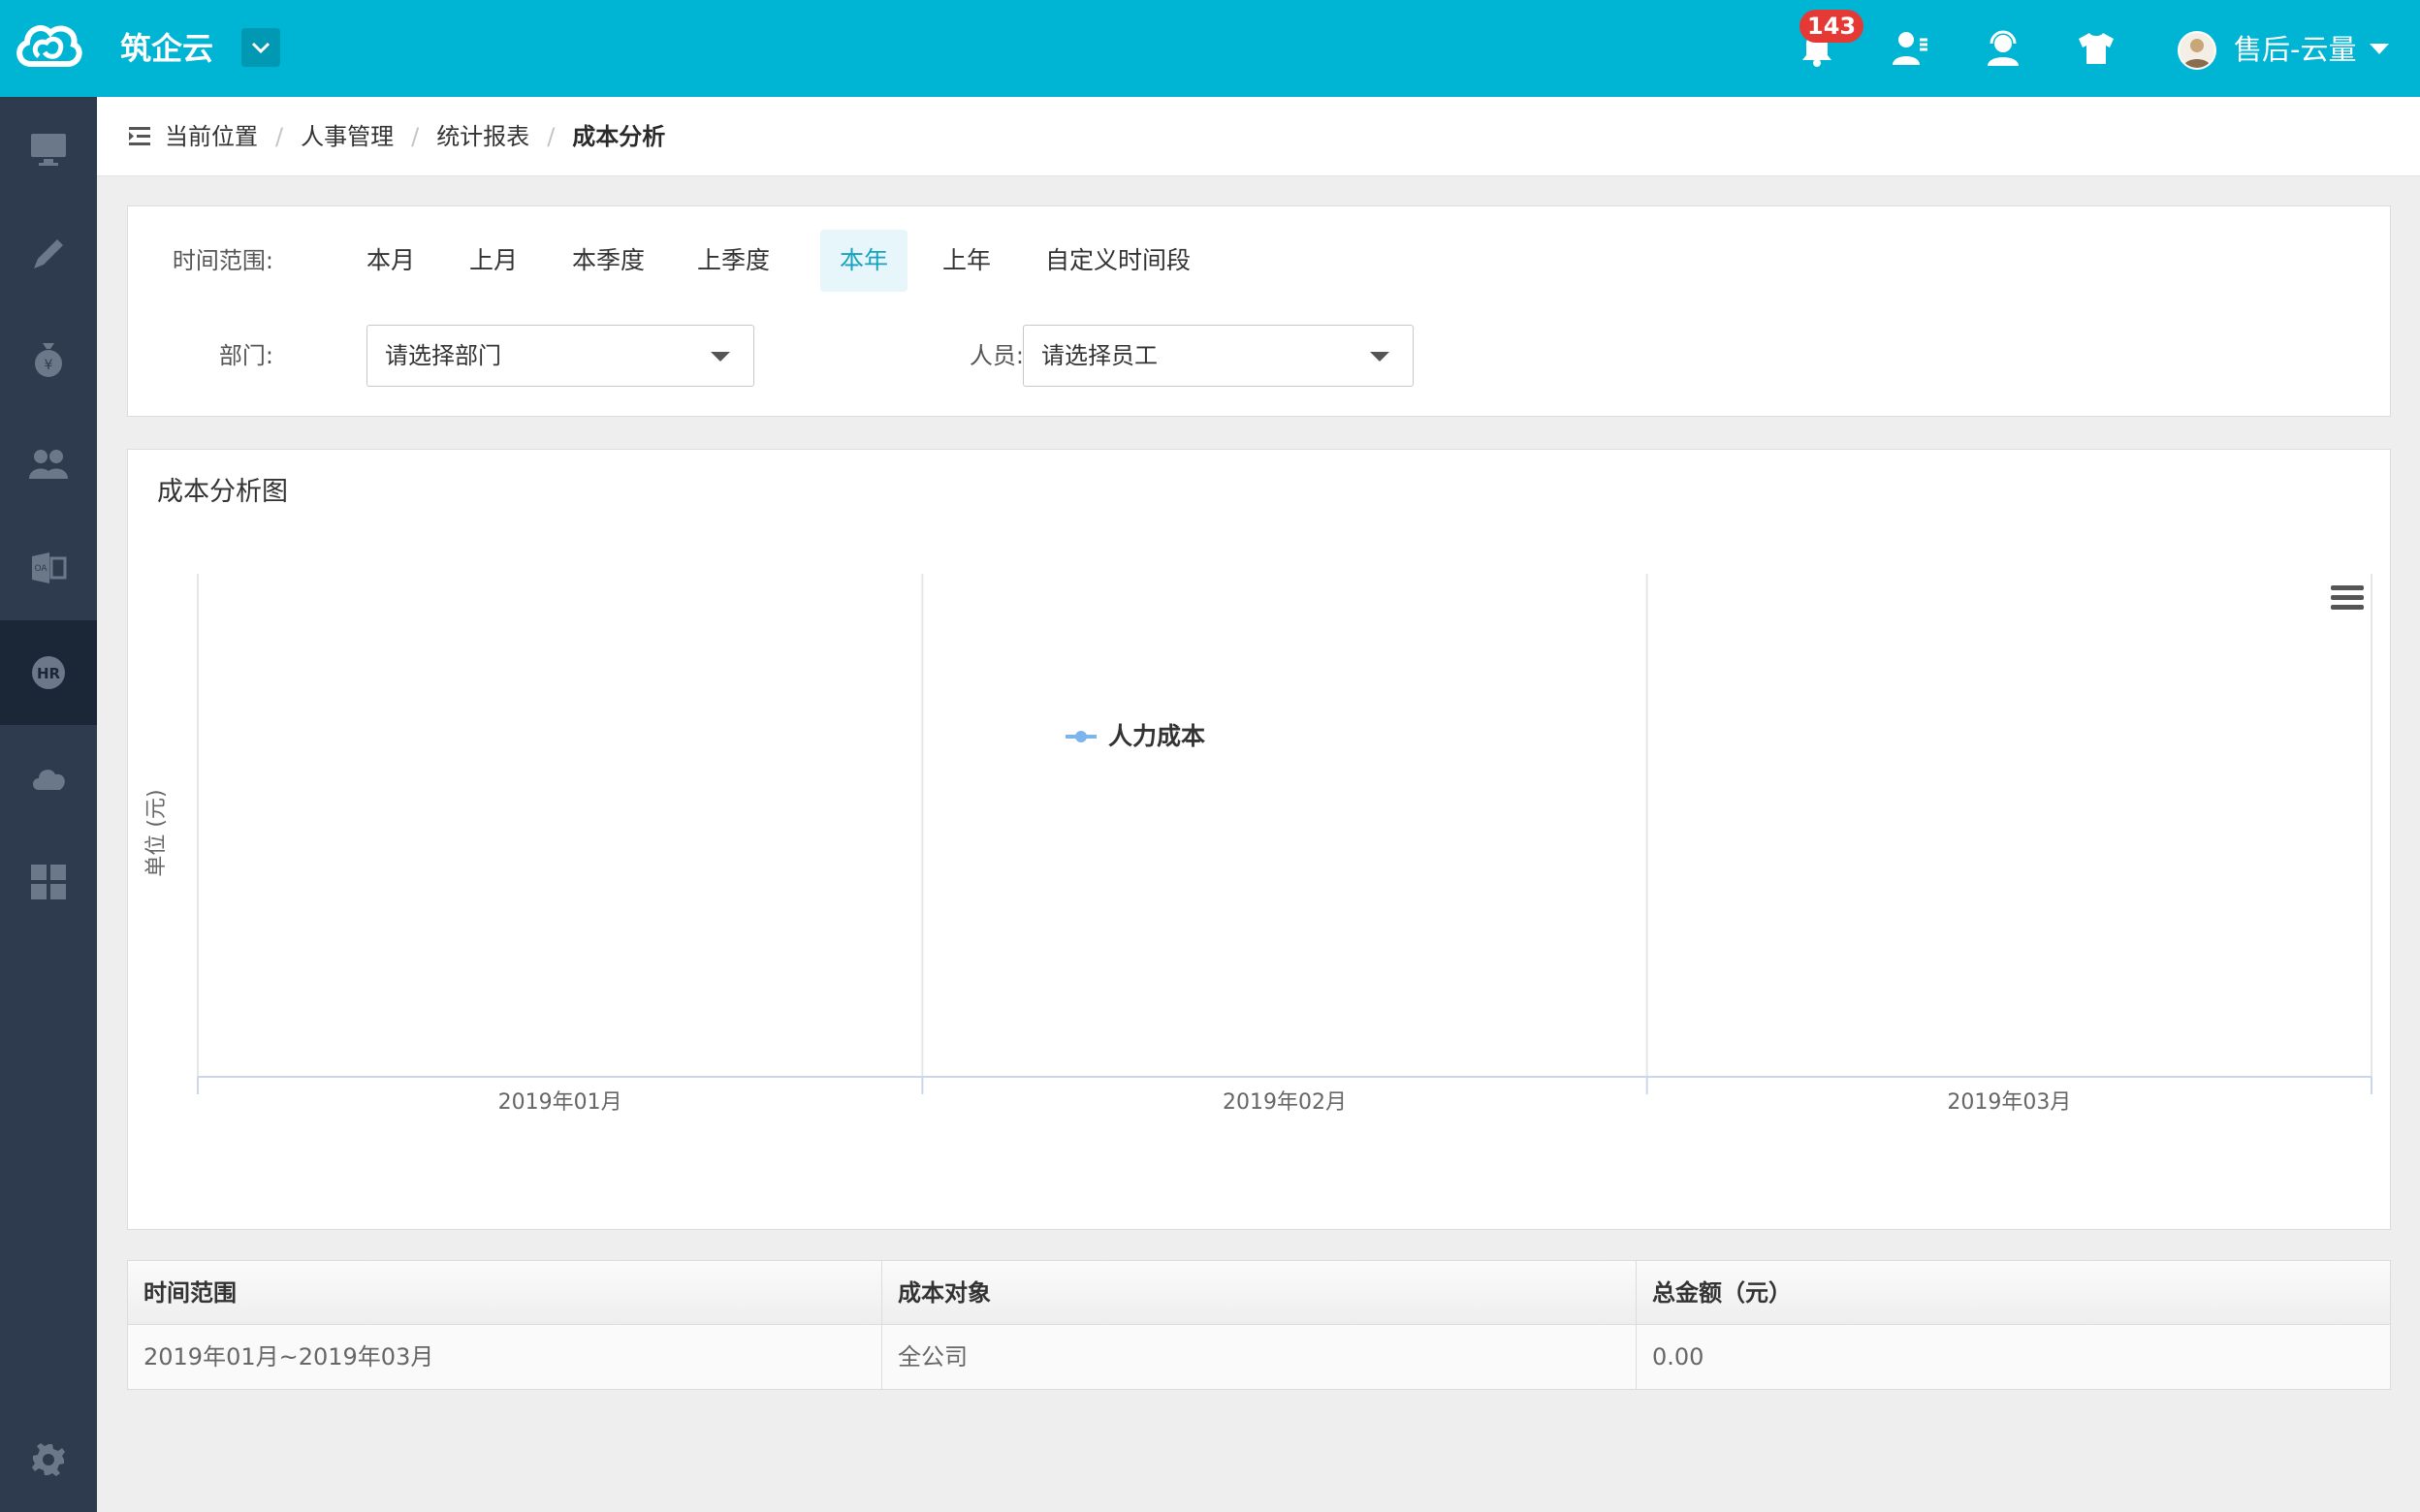 This screenshot has height=1512, width=2420. What do you see at coordinates (560, 356) in the screenshot?
I see `department-select: 请选择部门` at bounding box center [560, 356].